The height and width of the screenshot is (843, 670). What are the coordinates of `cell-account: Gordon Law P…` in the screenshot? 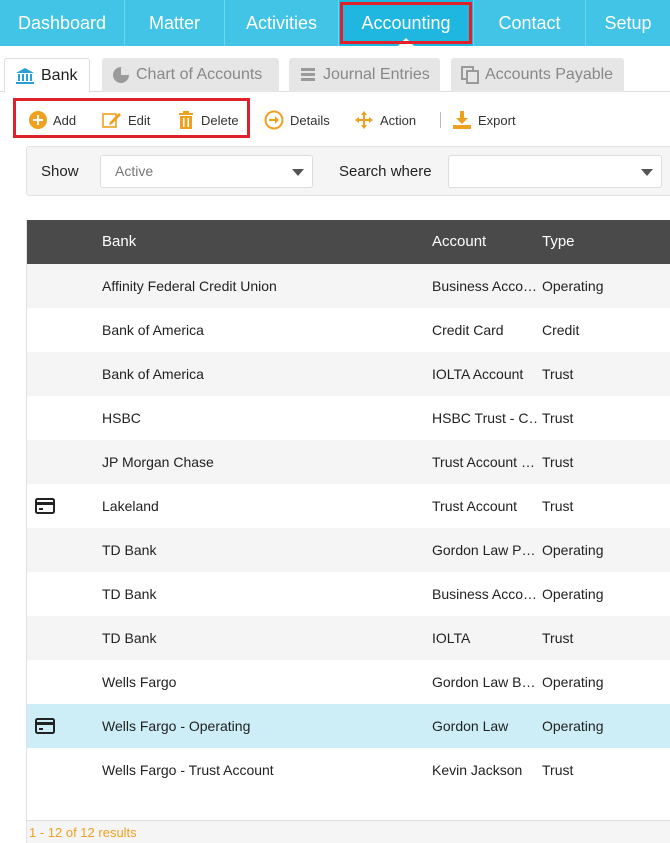 It's located at (484, 550).